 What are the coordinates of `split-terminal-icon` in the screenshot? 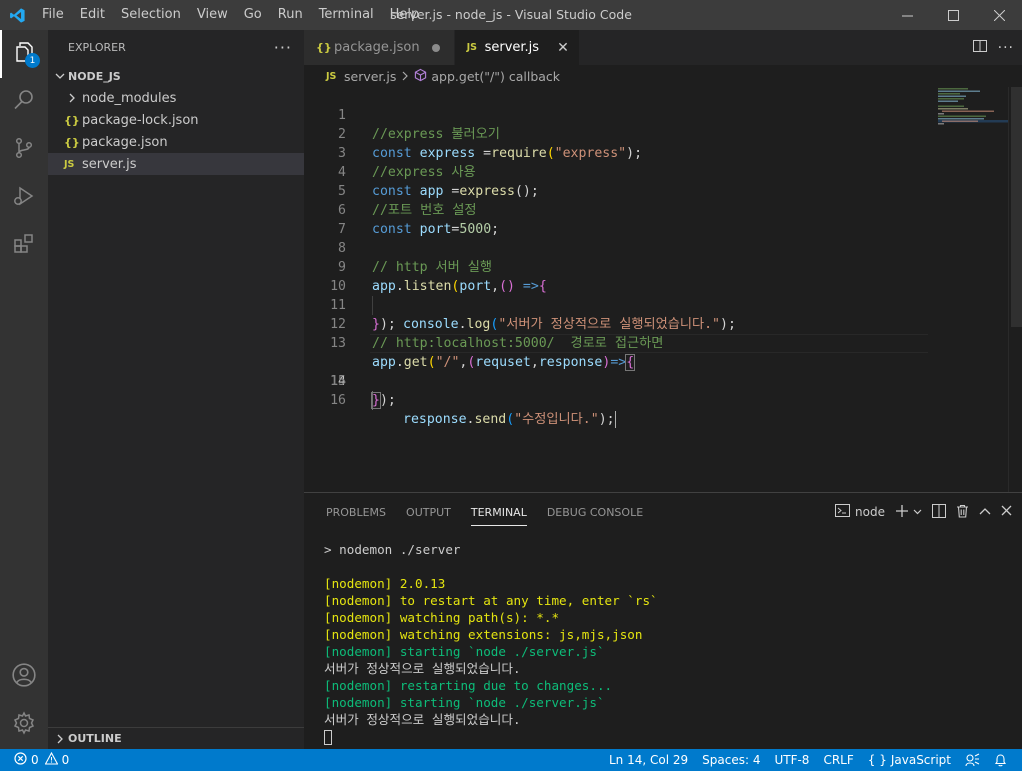 It's located at (939, 512).